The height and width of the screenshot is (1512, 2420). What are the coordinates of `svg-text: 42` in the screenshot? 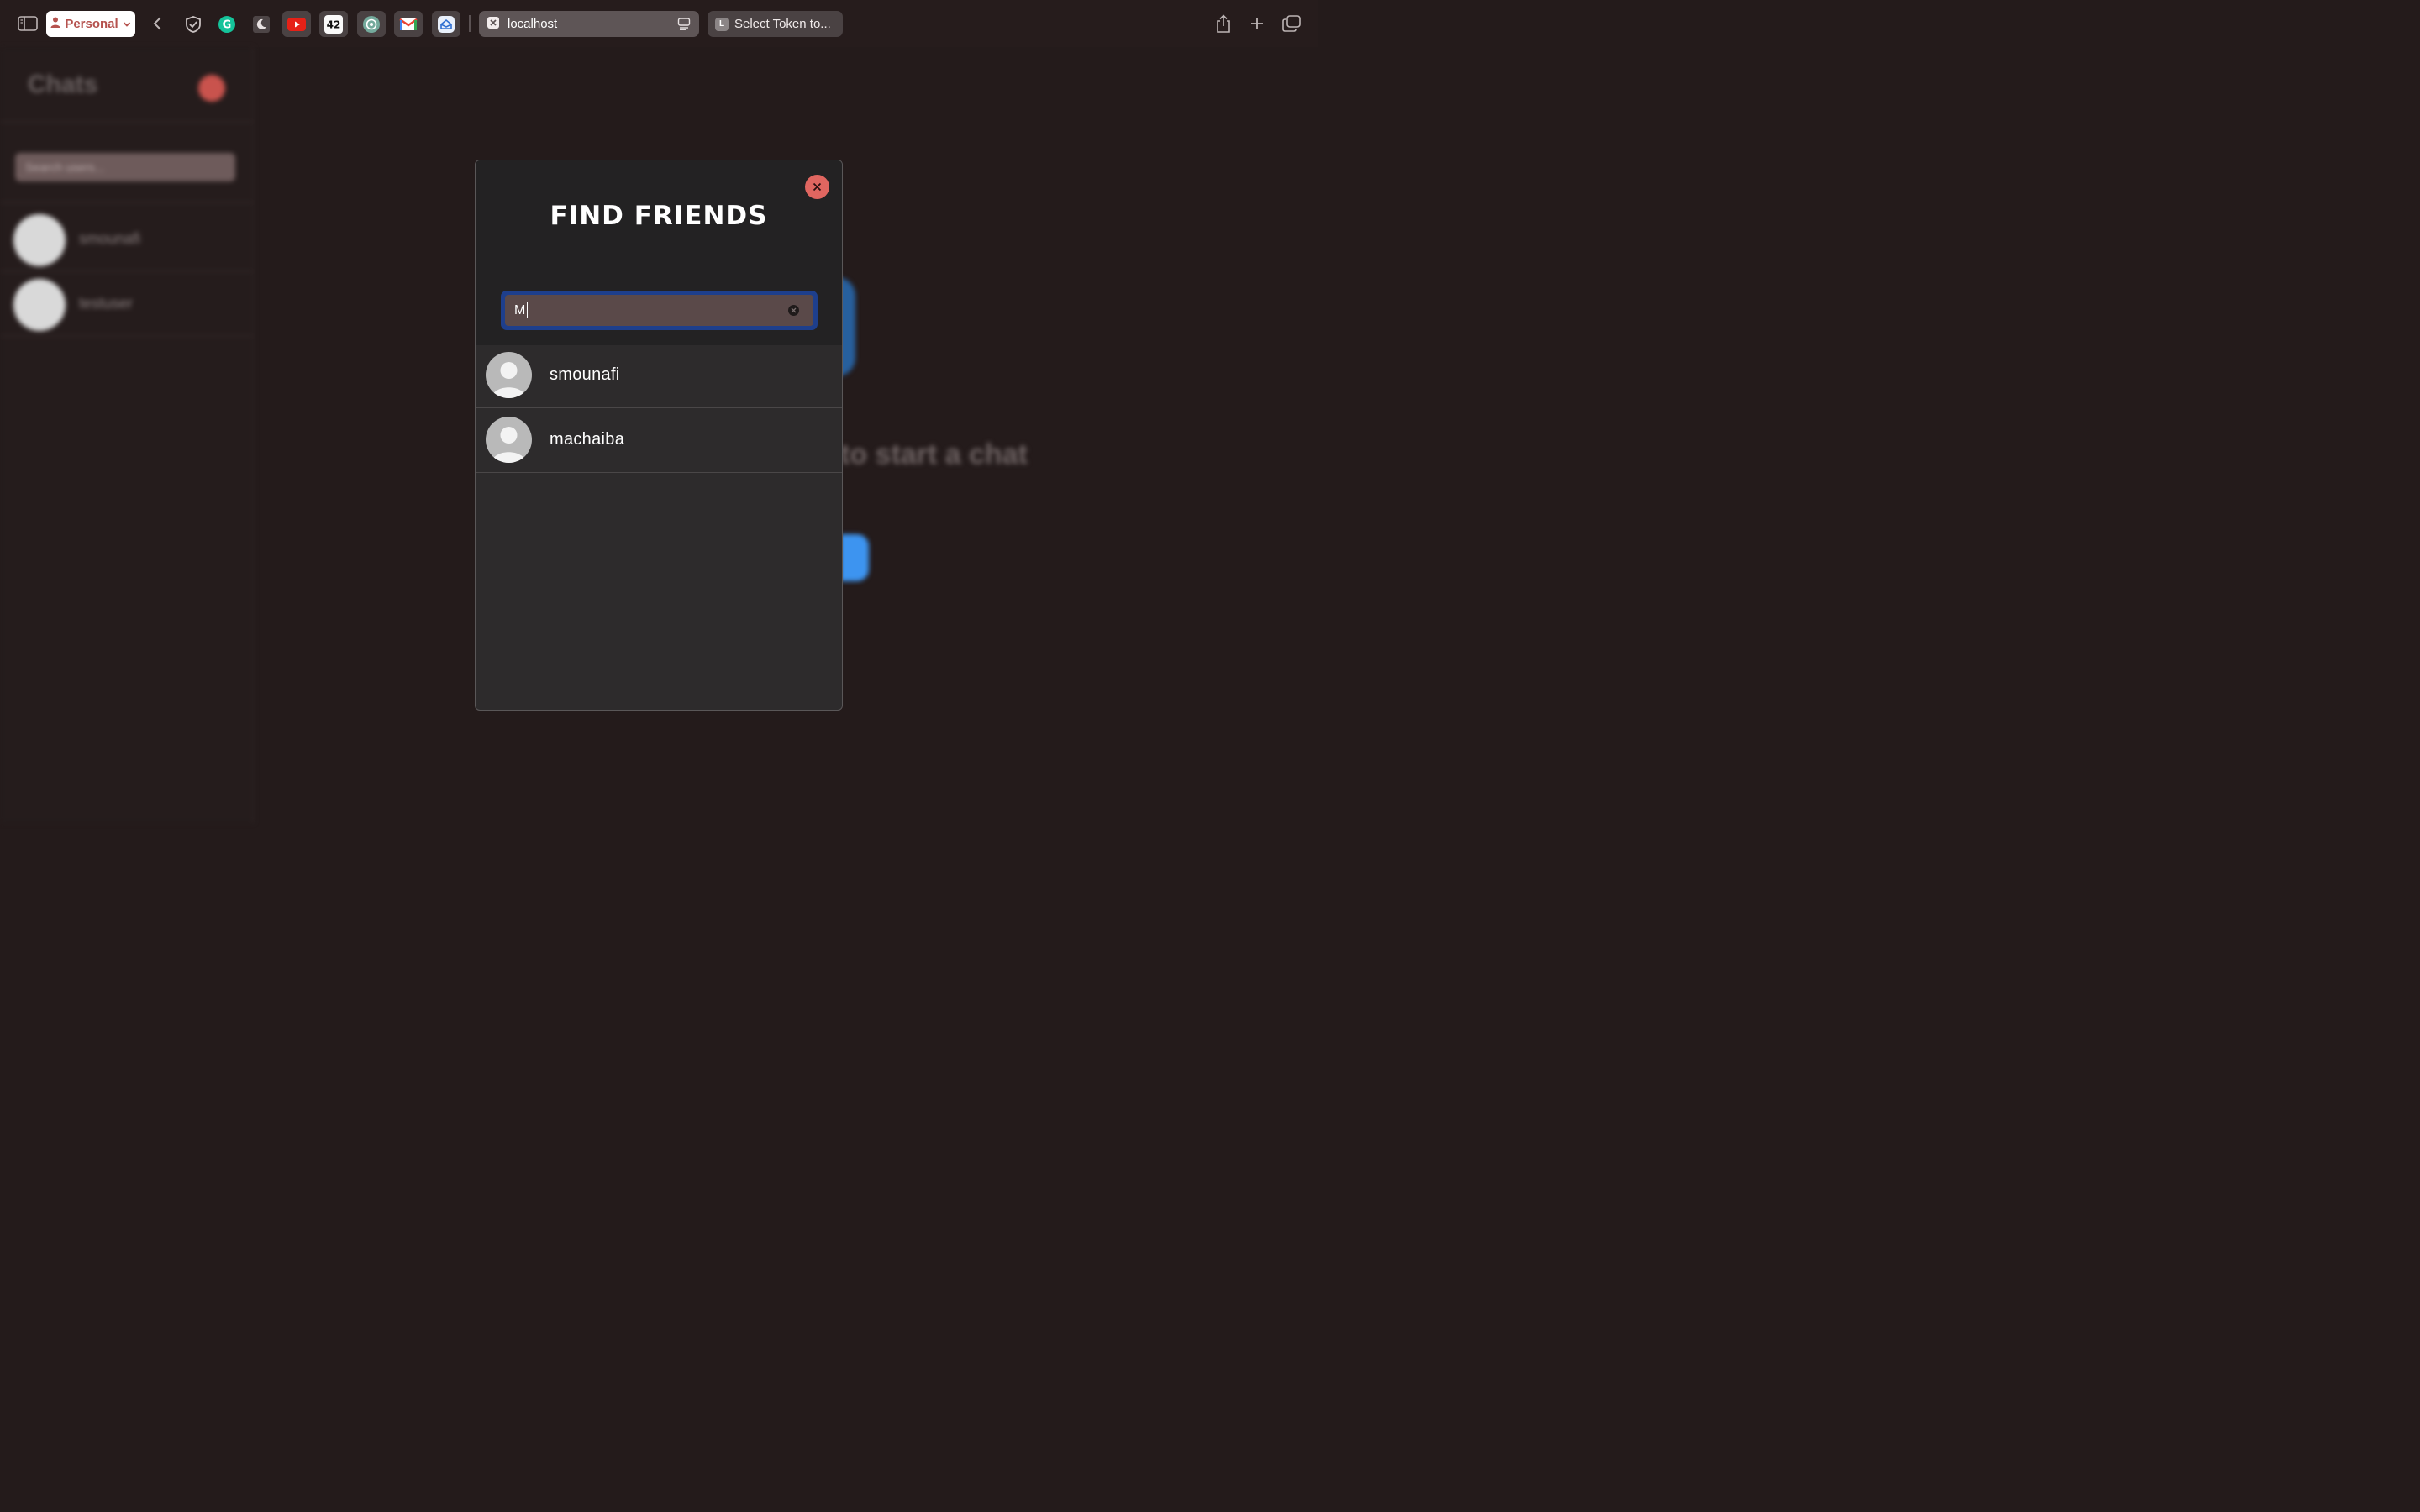 It's located at (334, 24).